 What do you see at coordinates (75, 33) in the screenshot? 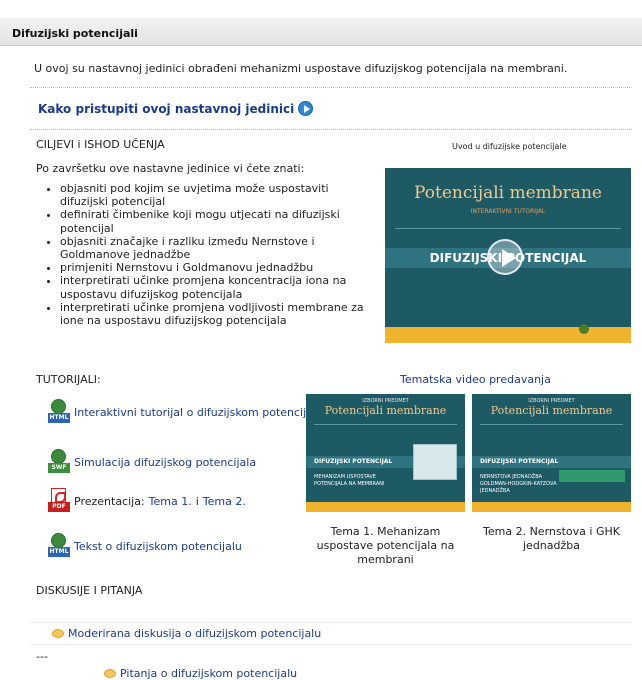
I see `section-title: Difuzijski potencijali` at bounding box center [75, 33].